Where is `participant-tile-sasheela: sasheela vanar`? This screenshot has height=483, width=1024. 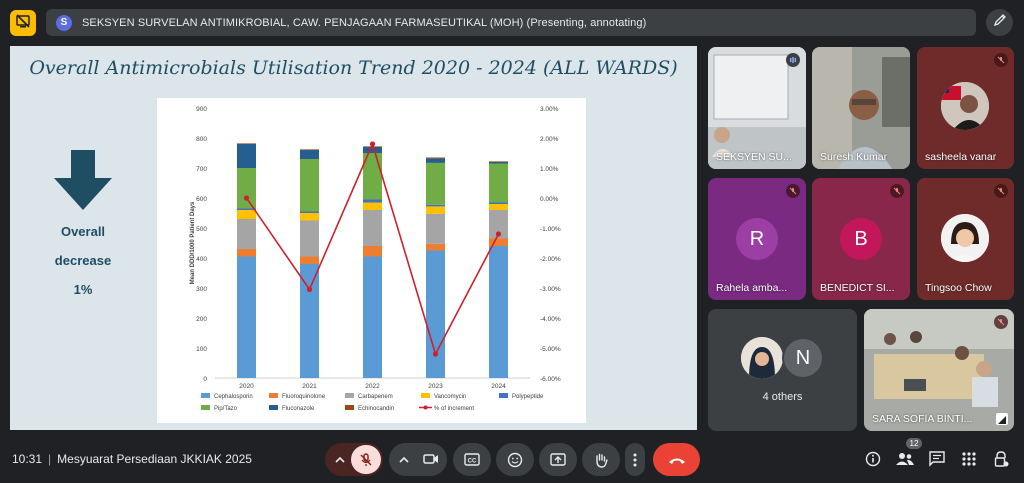 participant-tile-sasheela: sasheela vanar is located at coordinates (965, 108).